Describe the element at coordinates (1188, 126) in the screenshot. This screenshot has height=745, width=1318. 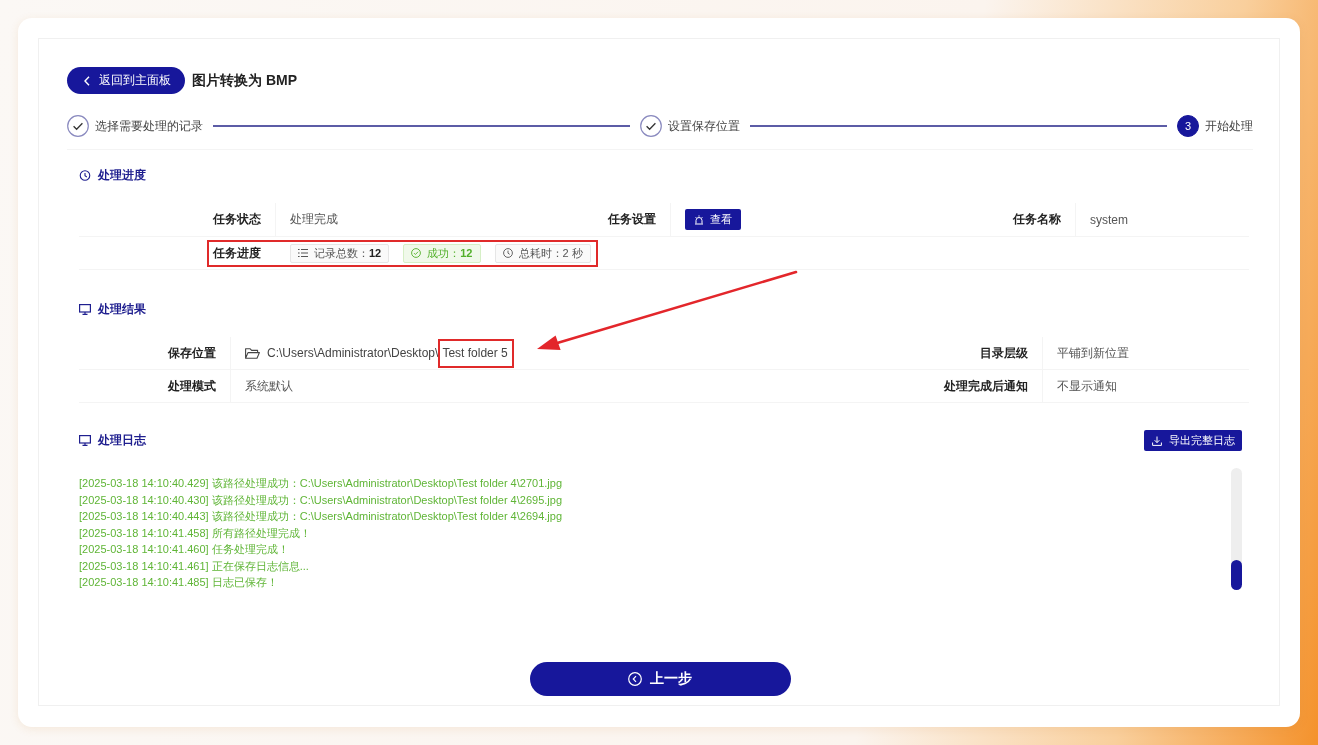
I see `step-number: 3` at that location.